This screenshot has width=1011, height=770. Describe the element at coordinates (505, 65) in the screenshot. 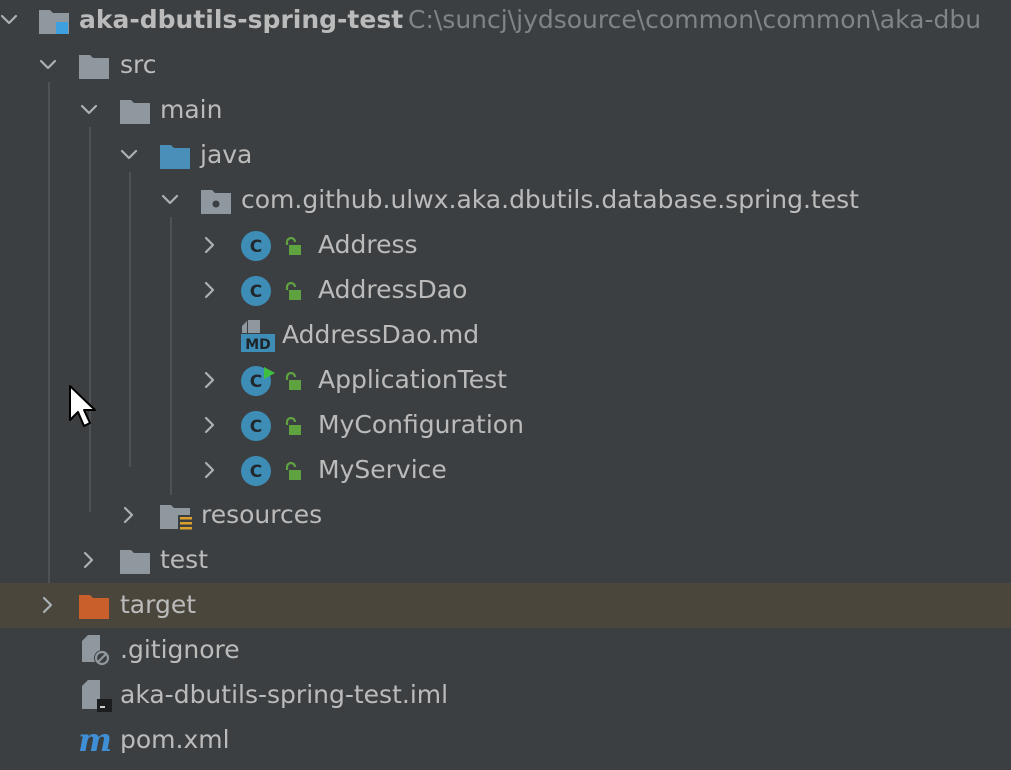

I see `tree-row-src: src` at that location.